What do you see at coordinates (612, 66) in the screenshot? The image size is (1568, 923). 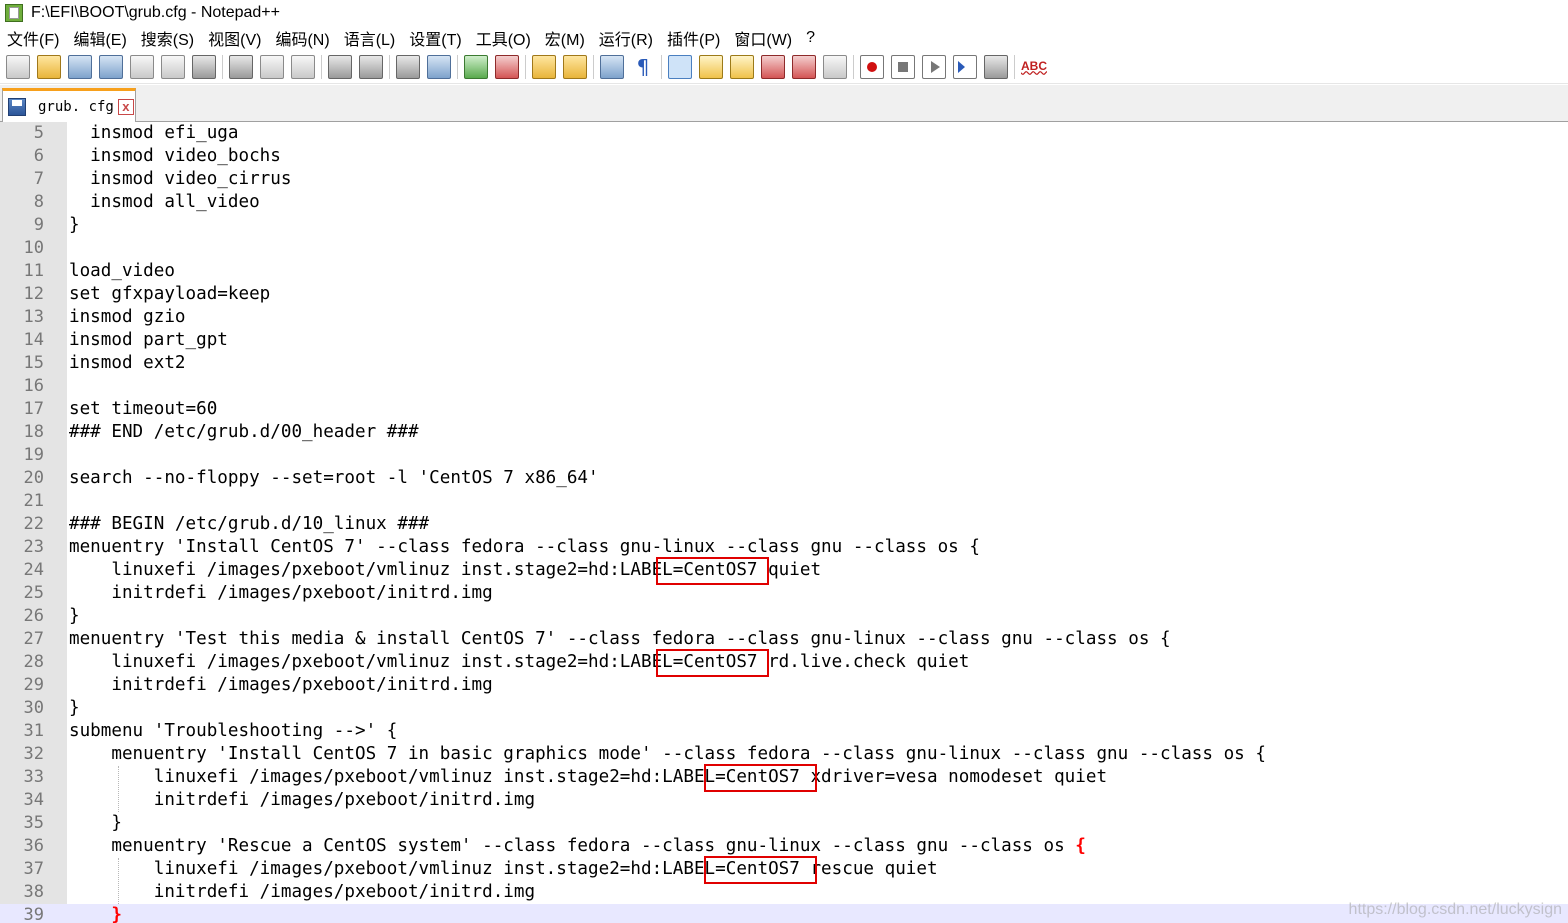 I see `word-wrap-icon` at bounding box center [612, 66].